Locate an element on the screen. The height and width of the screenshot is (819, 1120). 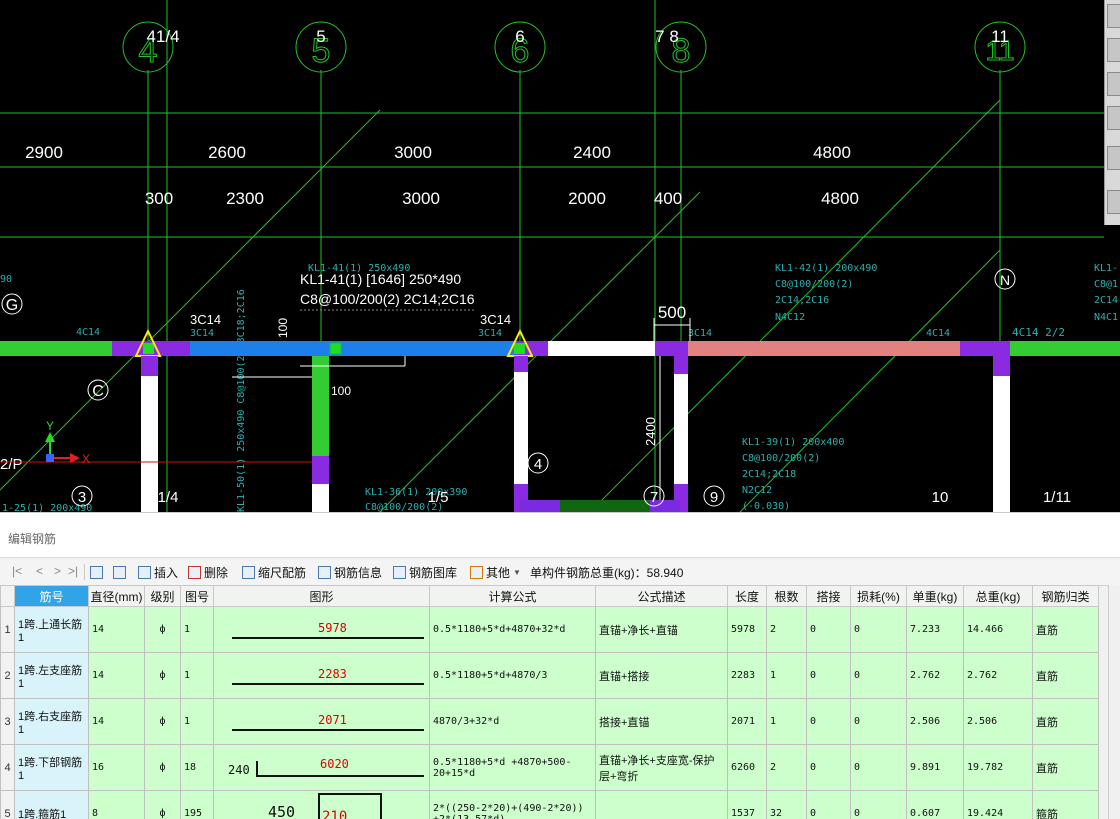
other-menu-button: 其他▼ is located at coordinates (495, 572).